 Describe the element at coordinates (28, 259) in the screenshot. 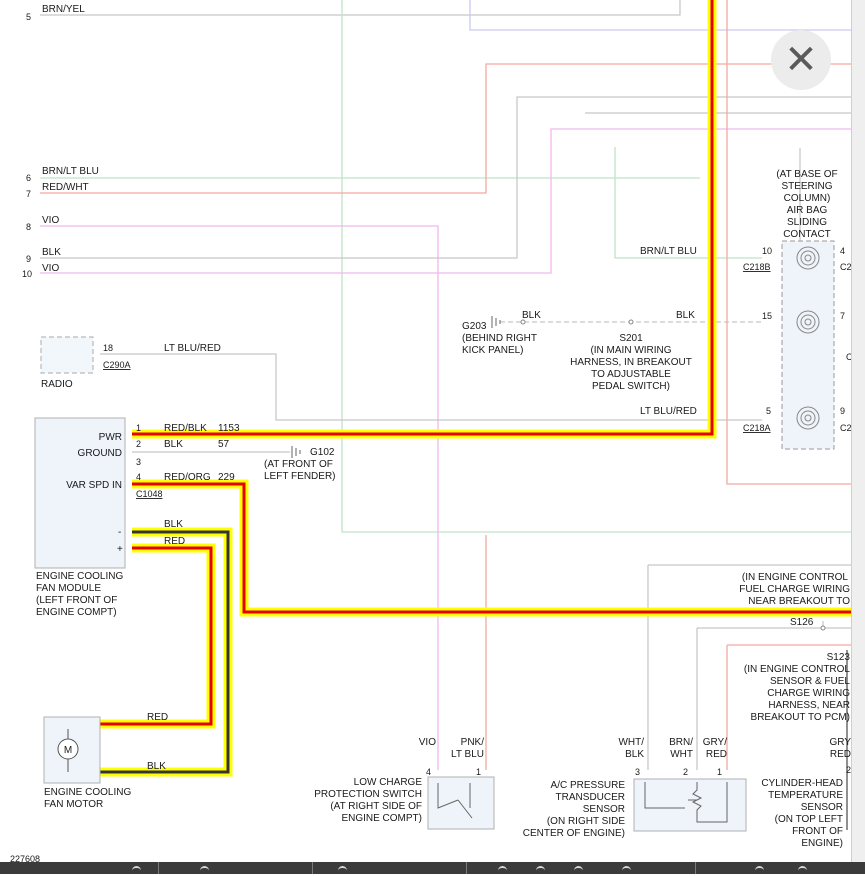

I see `pin-9: 9` at that location.